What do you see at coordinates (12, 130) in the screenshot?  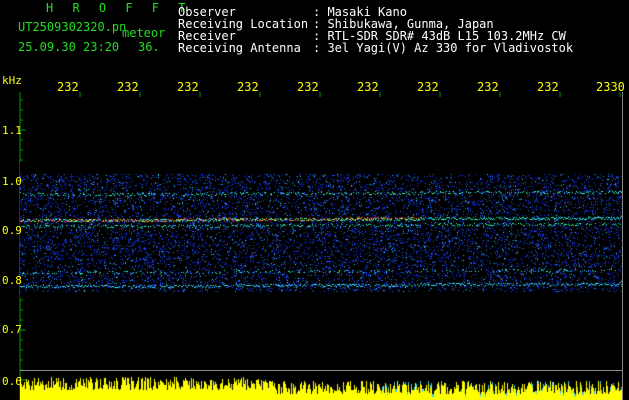 I see `frequency-tick-label: 1.1` at bounding box center [12, 130].